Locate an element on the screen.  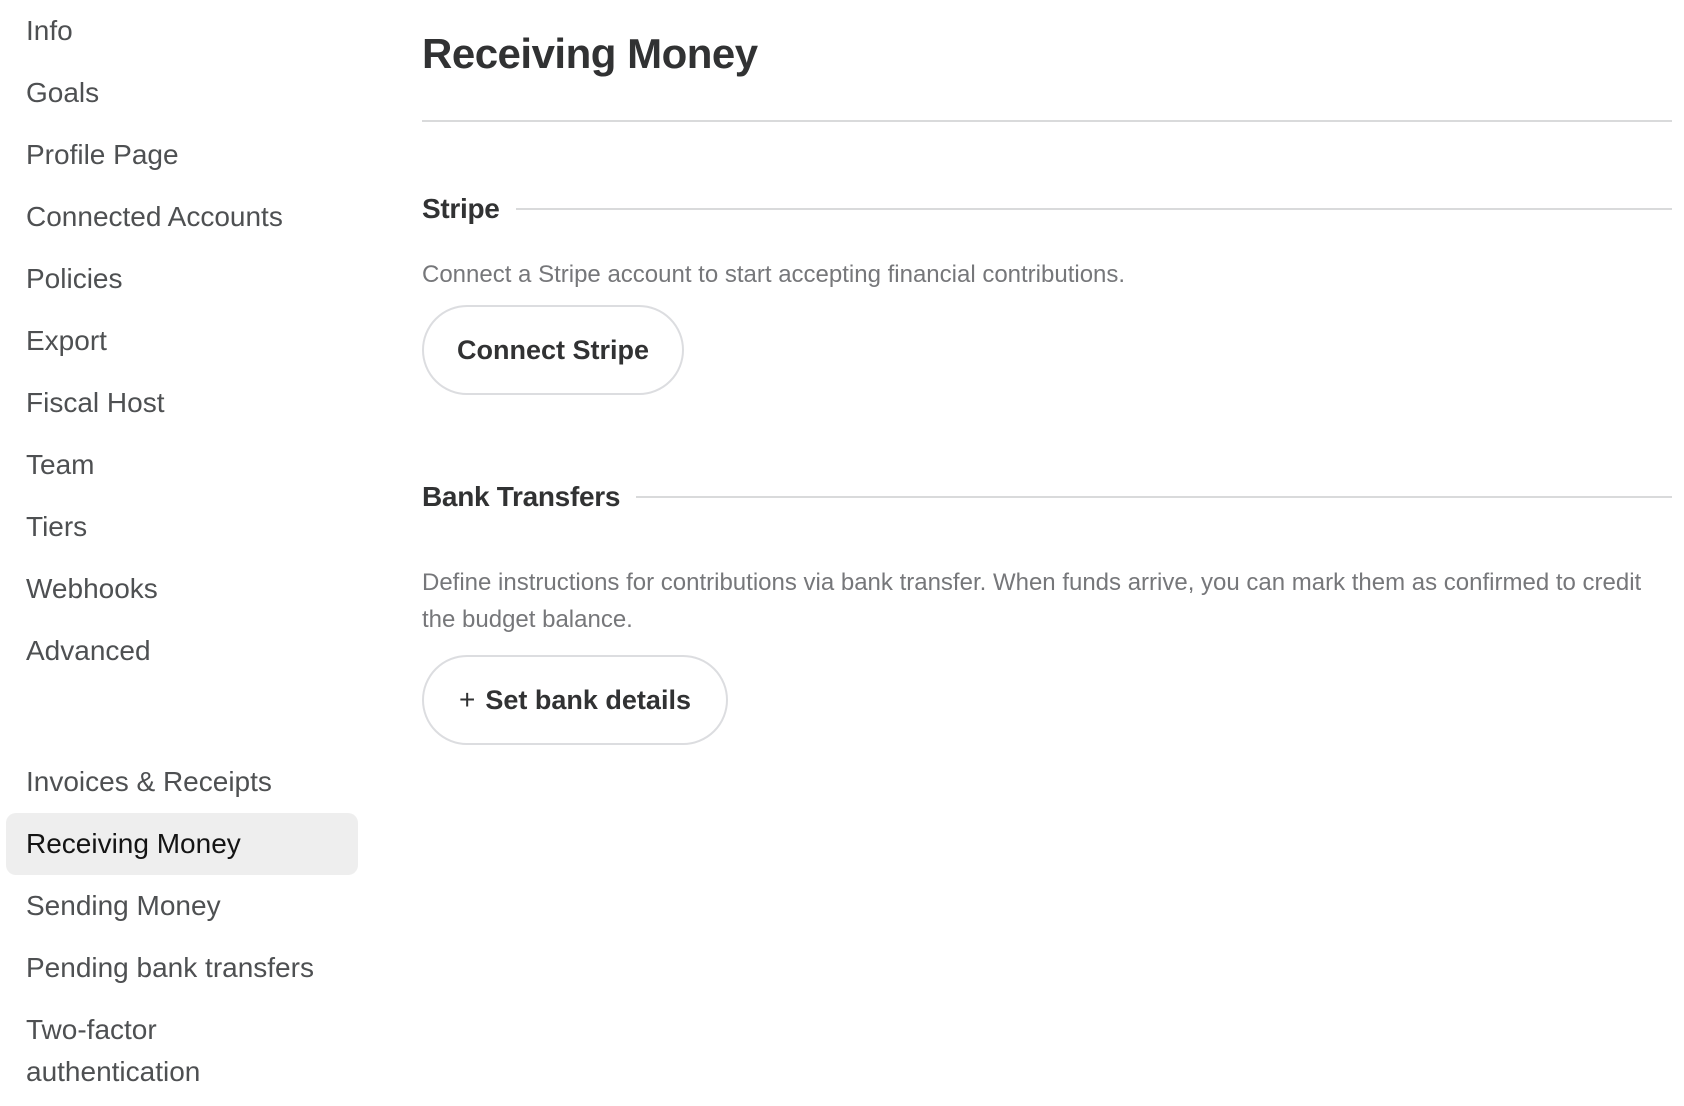
set-bank-details-button-label: Set bank details is located at coordinates (588, 699).